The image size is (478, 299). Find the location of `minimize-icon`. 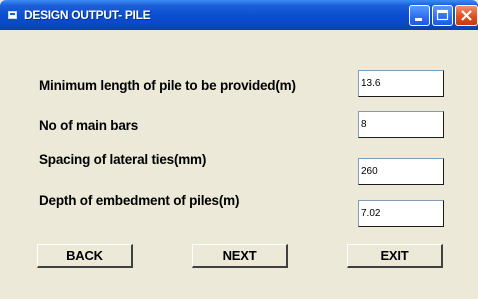

minimize-icon is located at coordinates (418, 19).